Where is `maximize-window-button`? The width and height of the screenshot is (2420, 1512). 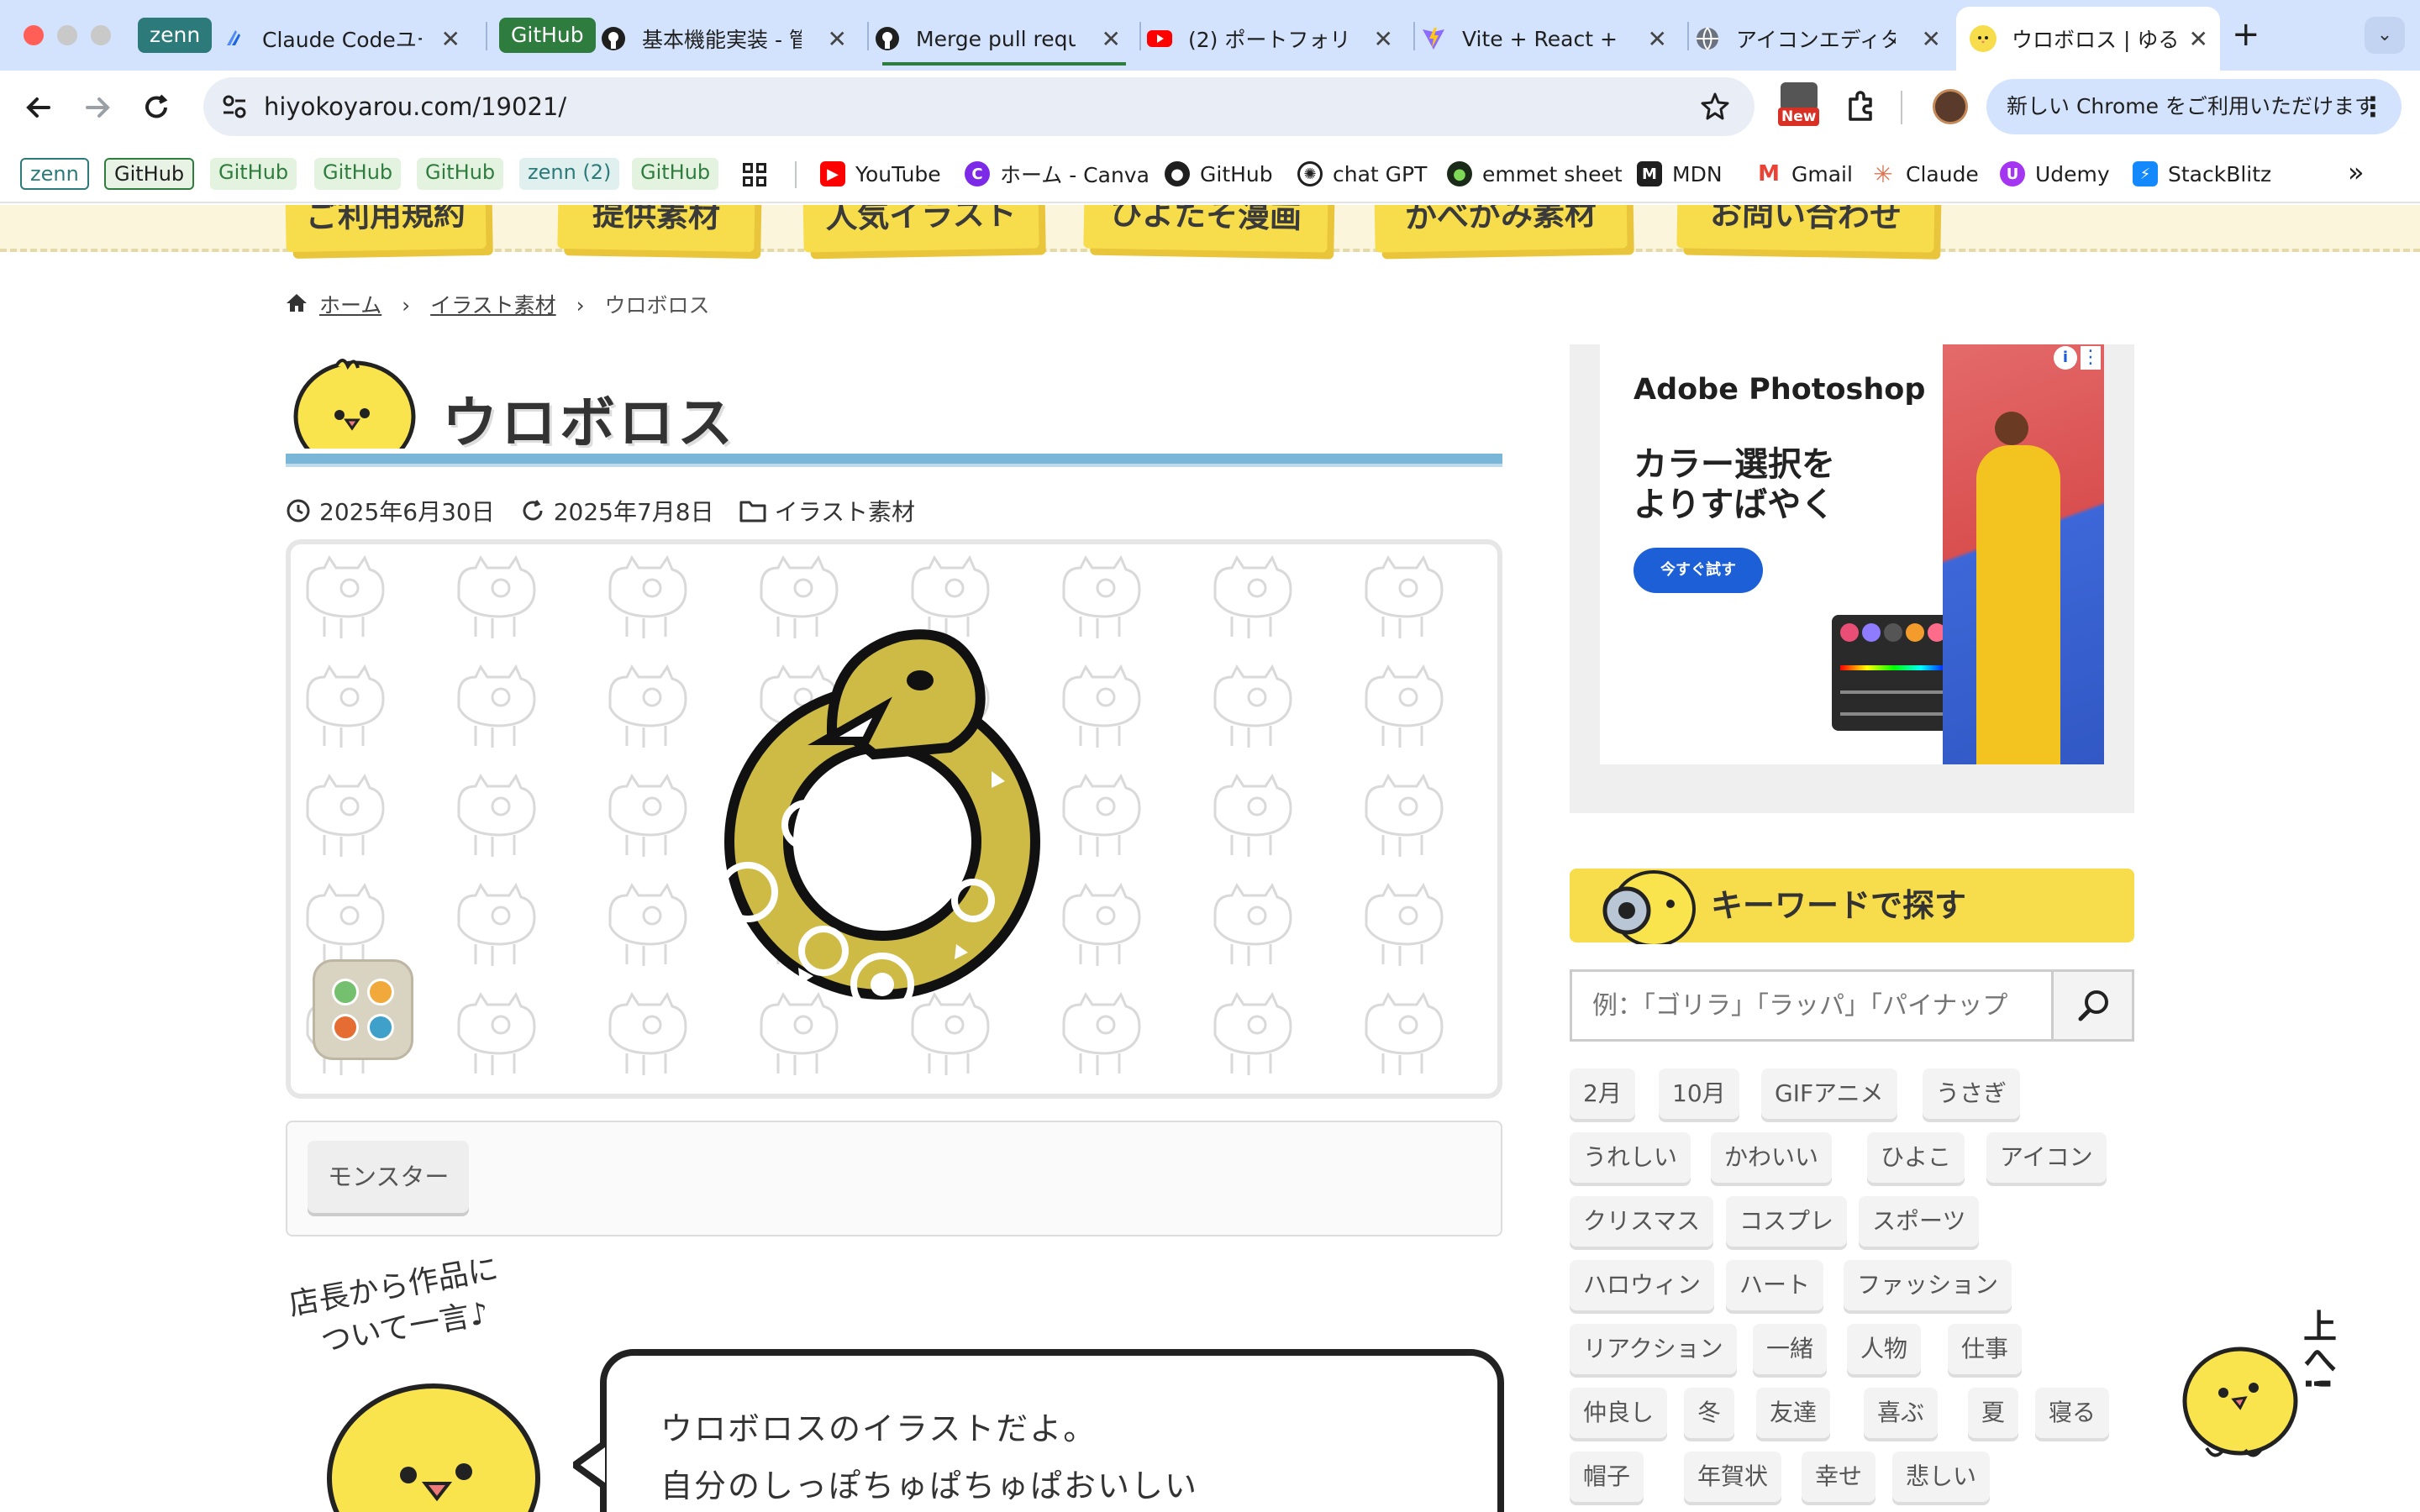 maximize-window-button is located at coordinates (101, 35).